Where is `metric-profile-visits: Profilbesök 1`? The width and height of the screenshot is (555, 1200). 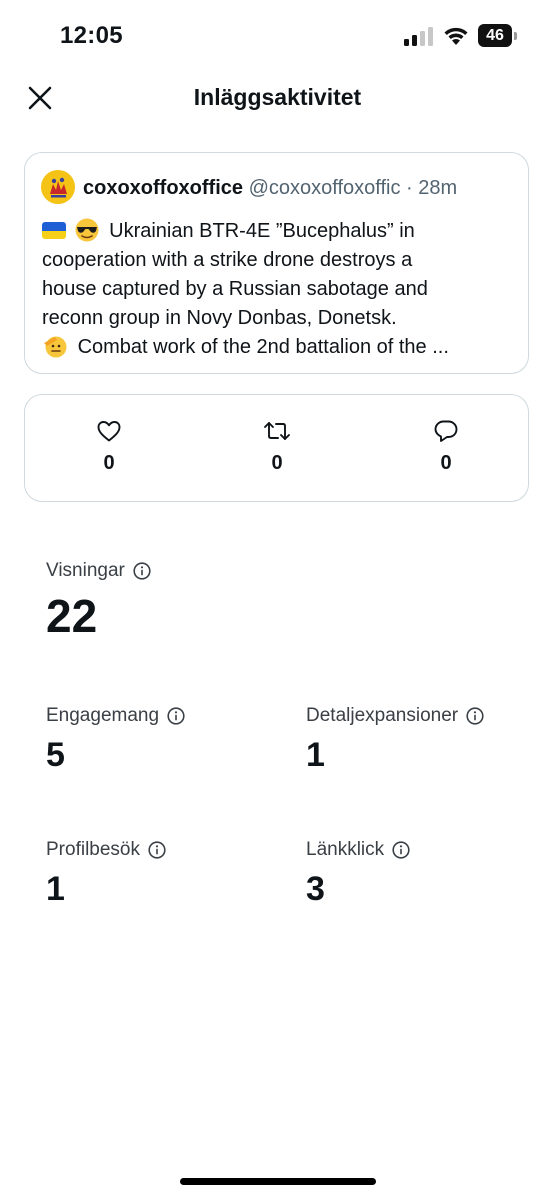
metric-profile-visits: Profilbesök 1 is located at coordinates (106, 874).